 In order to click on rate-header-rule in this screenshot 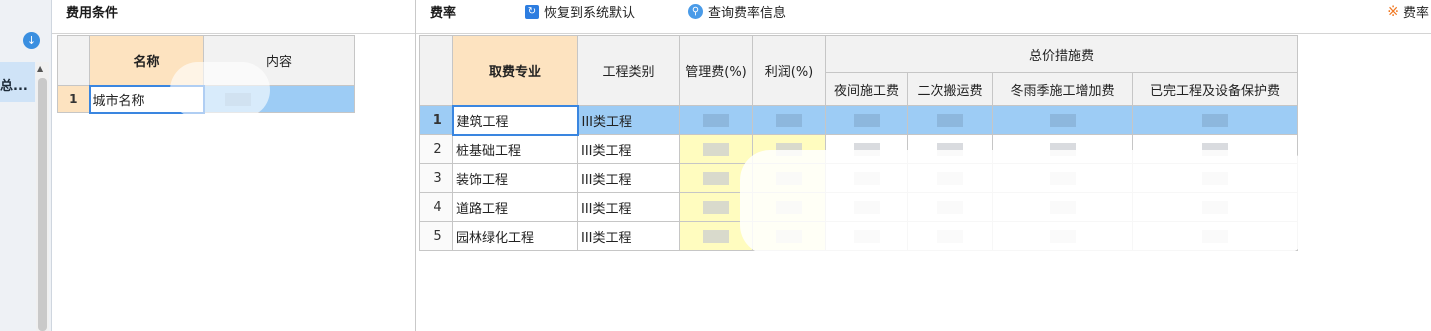, I will do `click(923, 33)`.